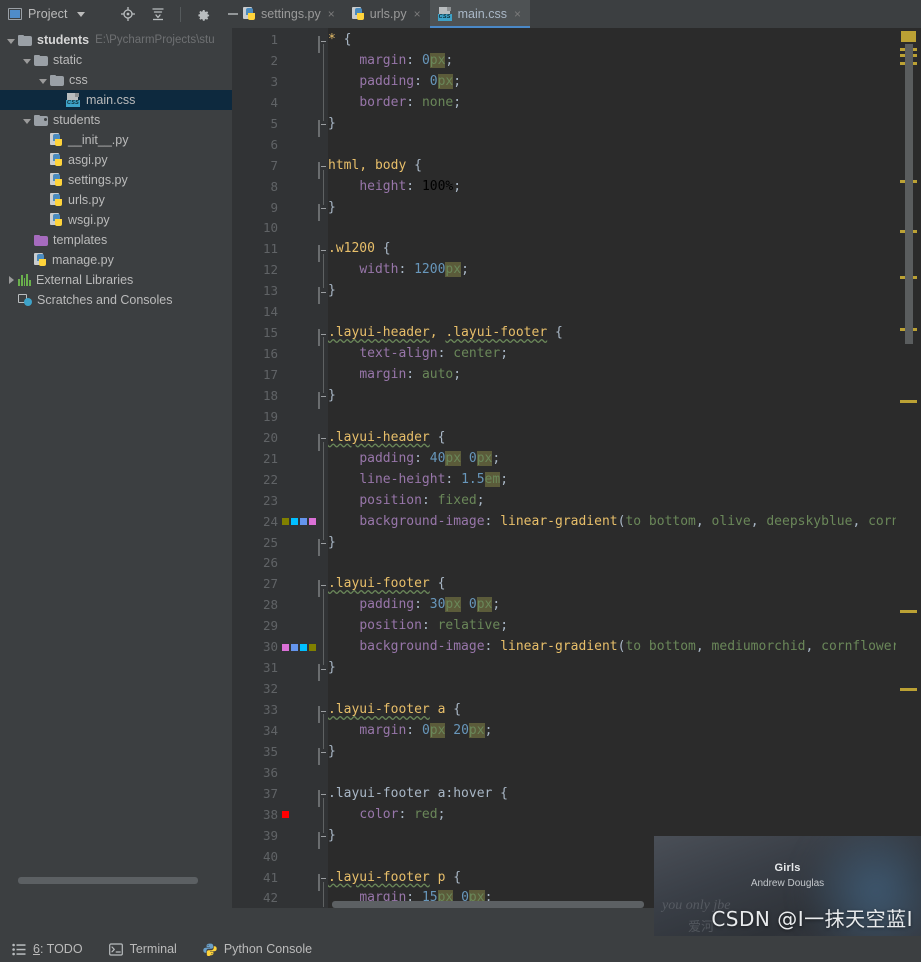 The width and height of the screenshot is (921, 962). I want to click on tree-item--init-py: __init__.py, so click(116, 140).